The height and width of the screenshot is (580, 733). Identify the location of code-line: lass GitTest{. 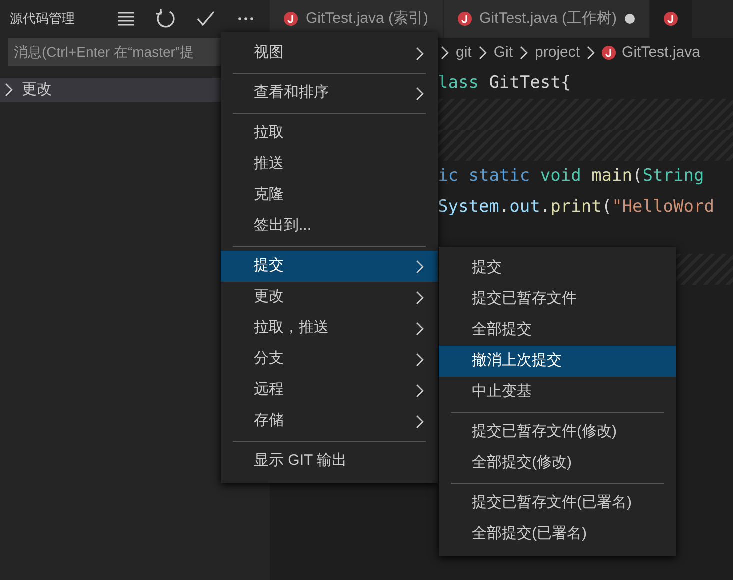
(505, 83).